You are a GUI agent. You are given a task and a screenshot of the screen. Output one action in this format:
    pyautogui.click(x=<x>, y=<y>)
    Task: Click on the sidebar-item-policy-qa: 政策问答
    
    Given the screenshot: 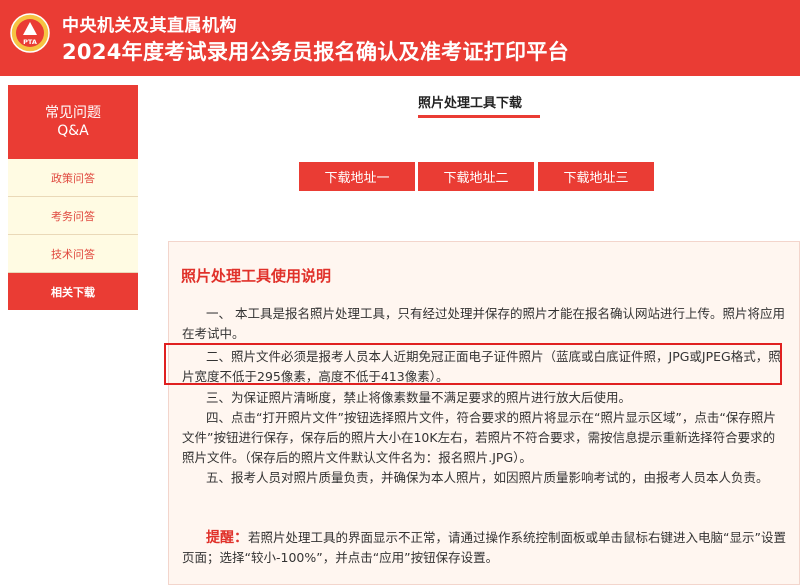 What is the action you would take?
    pyautogui.click(x=73, y=178)
    